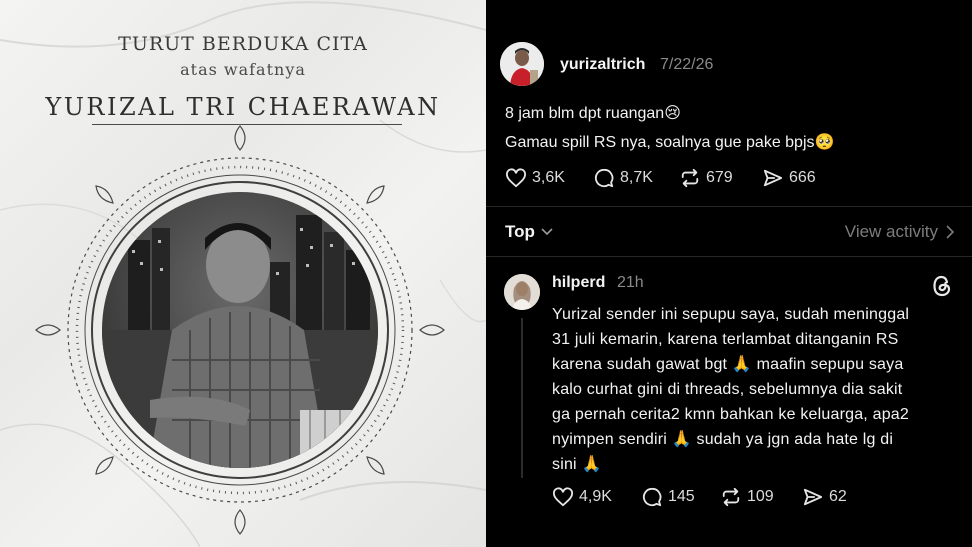 The height and width of the screenshot is (547, 972). What do you see at coordinates (520, 231) in the screenshot?
I see `sort-label: Top` at bounding box center [520, 231].